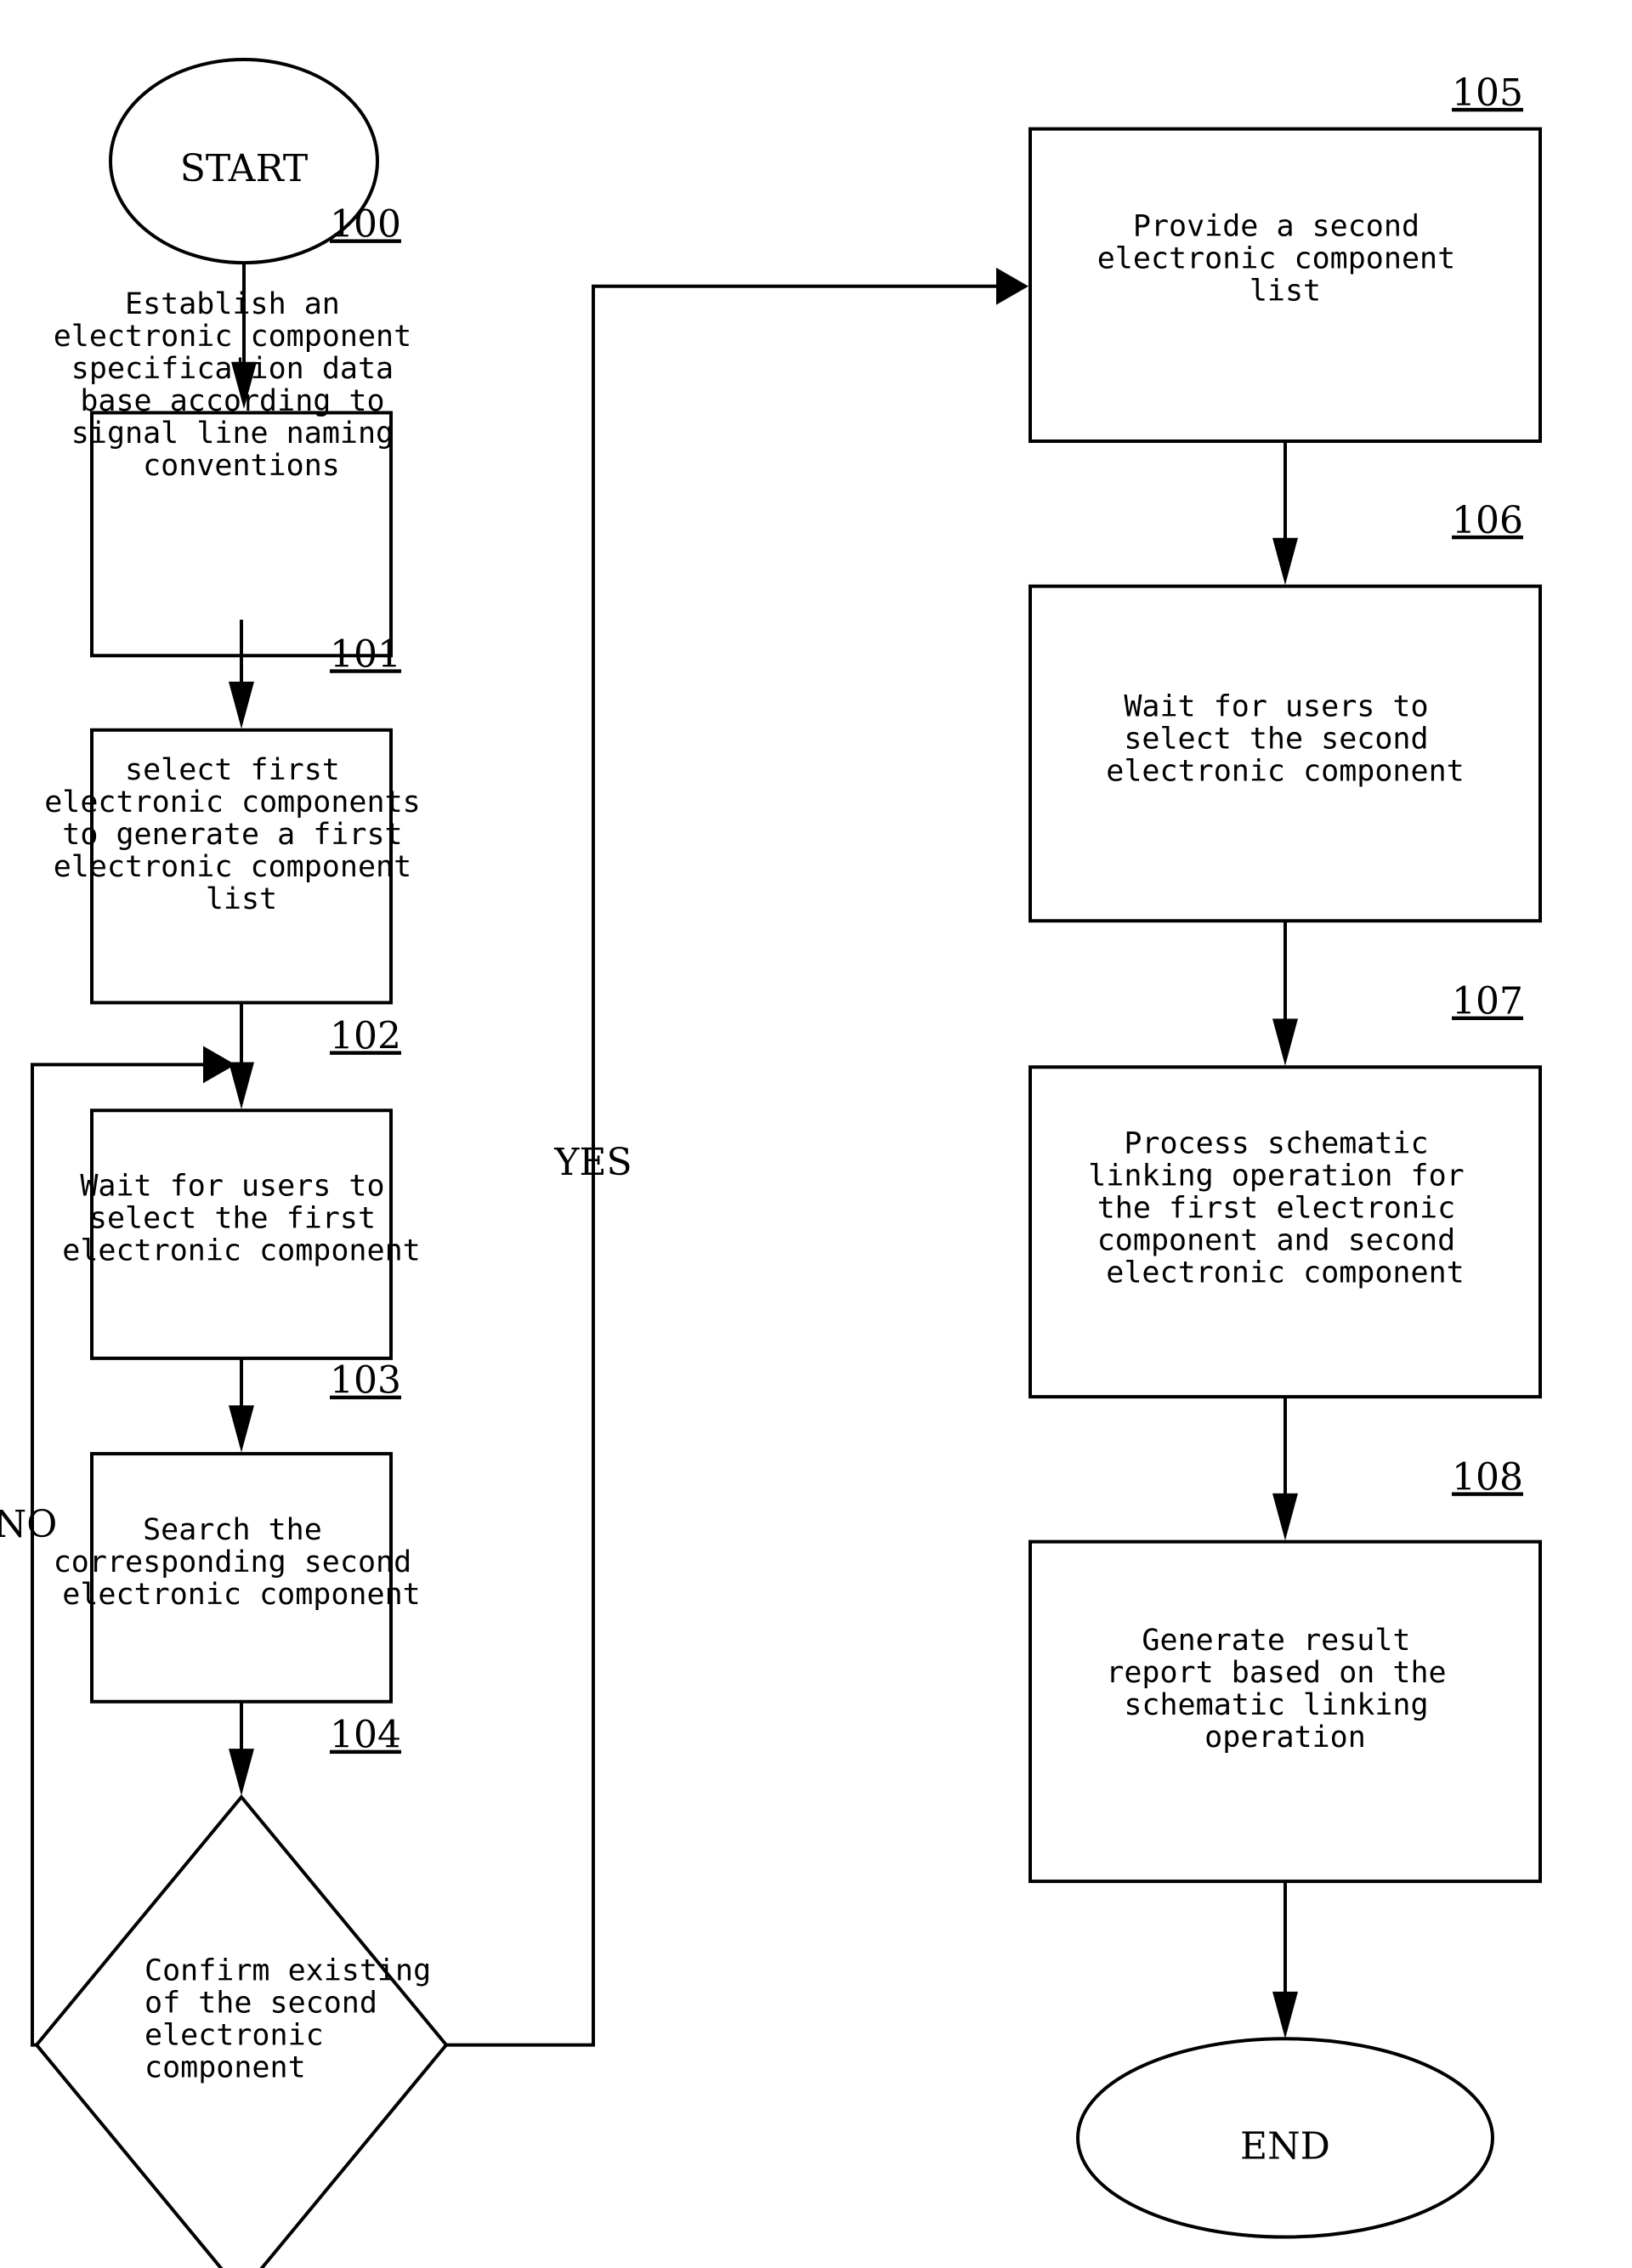 This screenshot has width=1632, height=2268. What do you see at coordinates (1487, 1001) in the screenshot?
I see `node-107-ref: 107` at bounding box center [1487, 1001].